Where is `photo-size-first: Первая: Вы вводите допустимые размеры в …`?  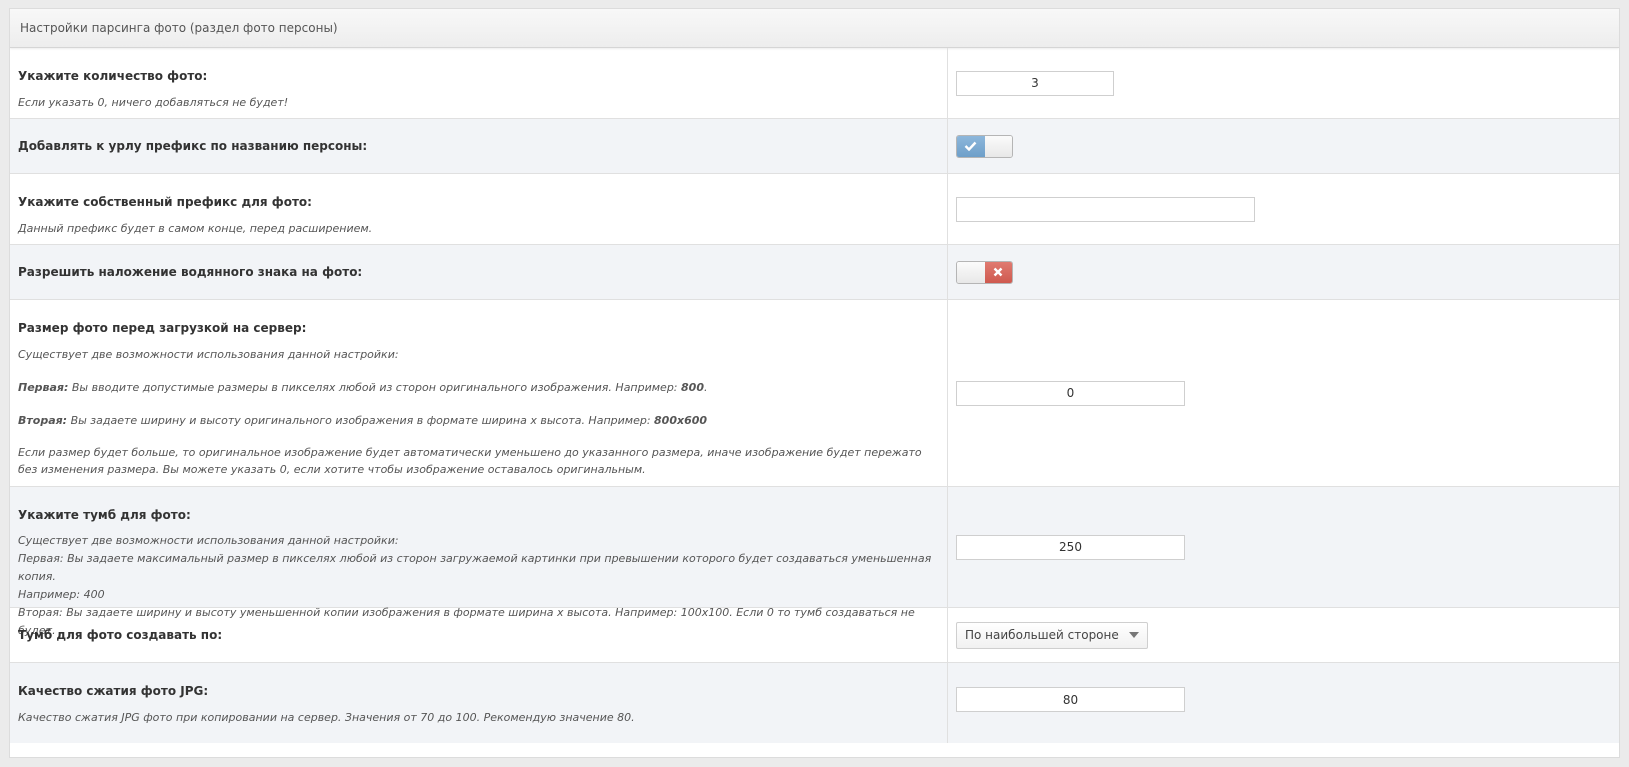
photo-size-first: Первая: Вы вводите допустимые размеры в … is located at coordinates (363, 387).